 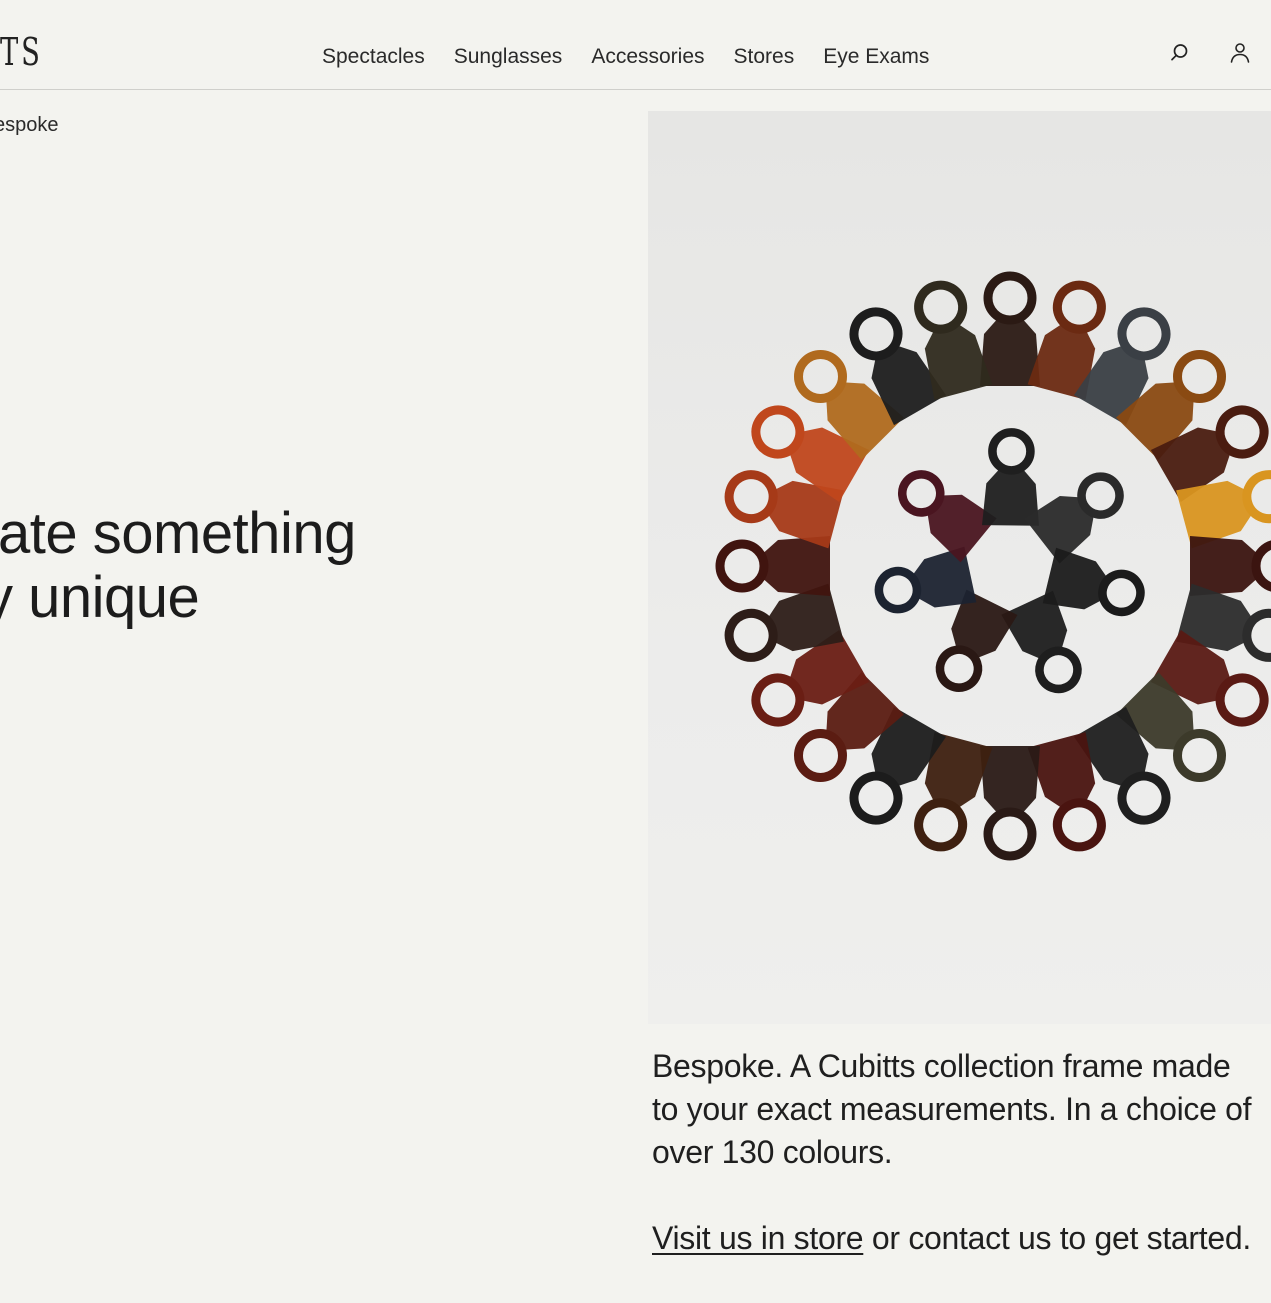 I want to click on account-button, so click(x=1240, y=53).